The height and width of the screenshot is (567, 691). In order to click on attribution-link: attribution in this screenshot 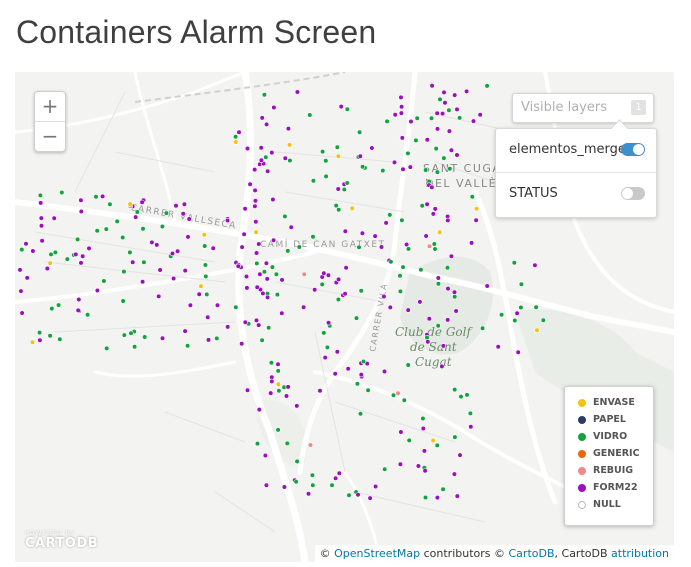, I will do `click(640, 553)`.